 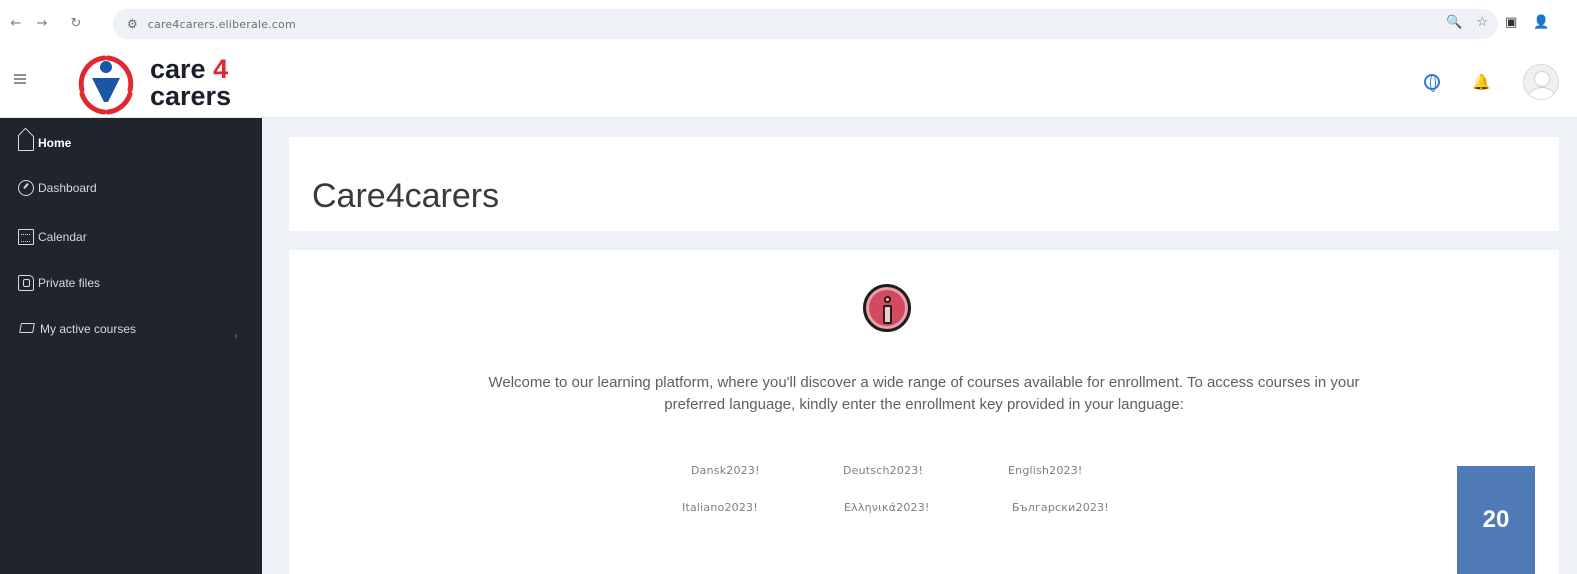 I want to click on dashboard-gauge-icon, so click(x=26, y=188).